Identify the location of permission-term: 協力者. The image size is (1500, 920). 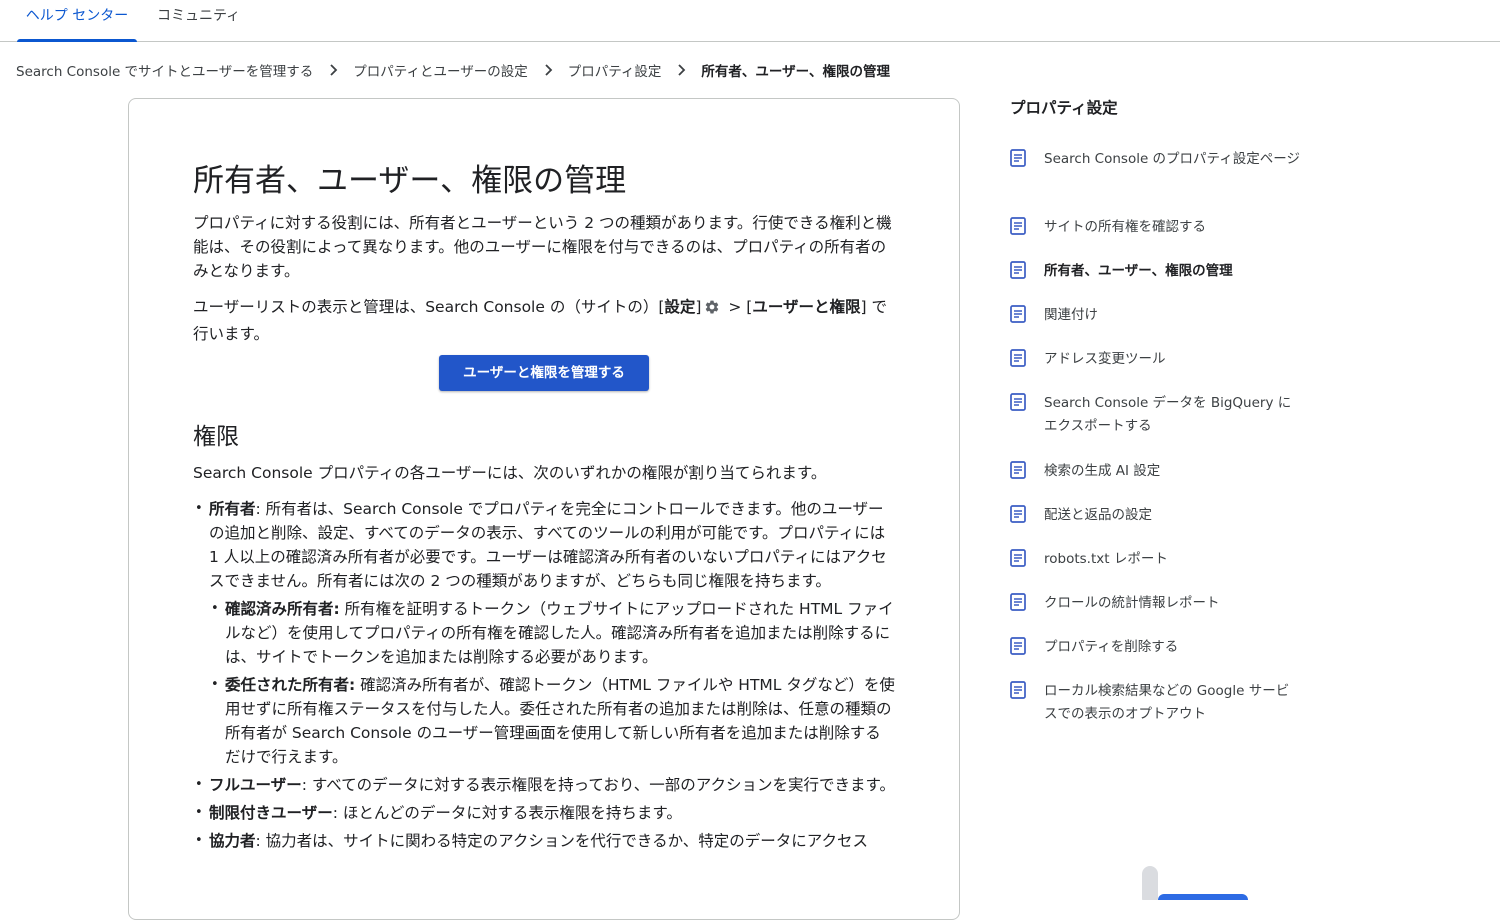
(232, 841).